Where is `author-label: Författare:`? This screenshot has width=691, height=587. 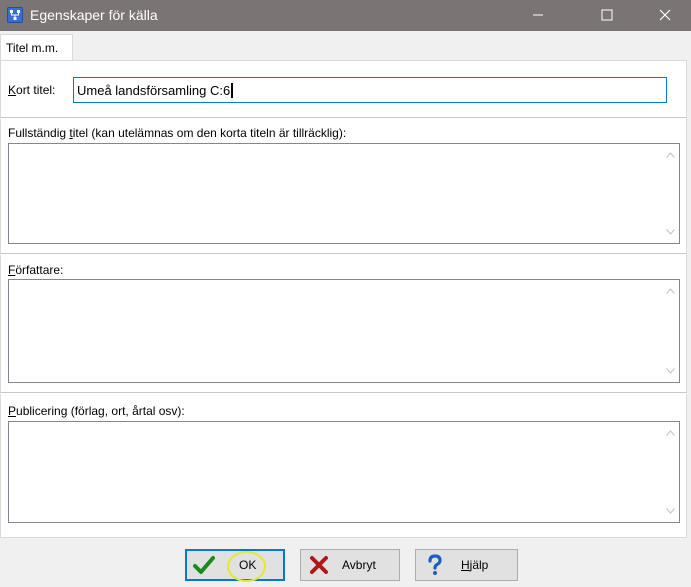 author-label: Författare: is located at coordinates (36, 270).